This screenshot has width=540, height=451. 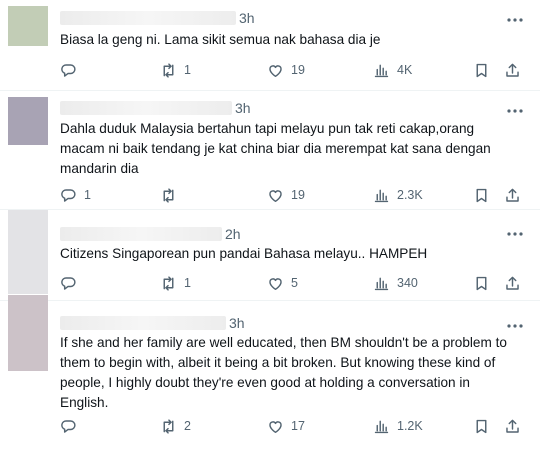 I want to click on action-bar: 2 17 1.2K, so click(x=297, y=426).